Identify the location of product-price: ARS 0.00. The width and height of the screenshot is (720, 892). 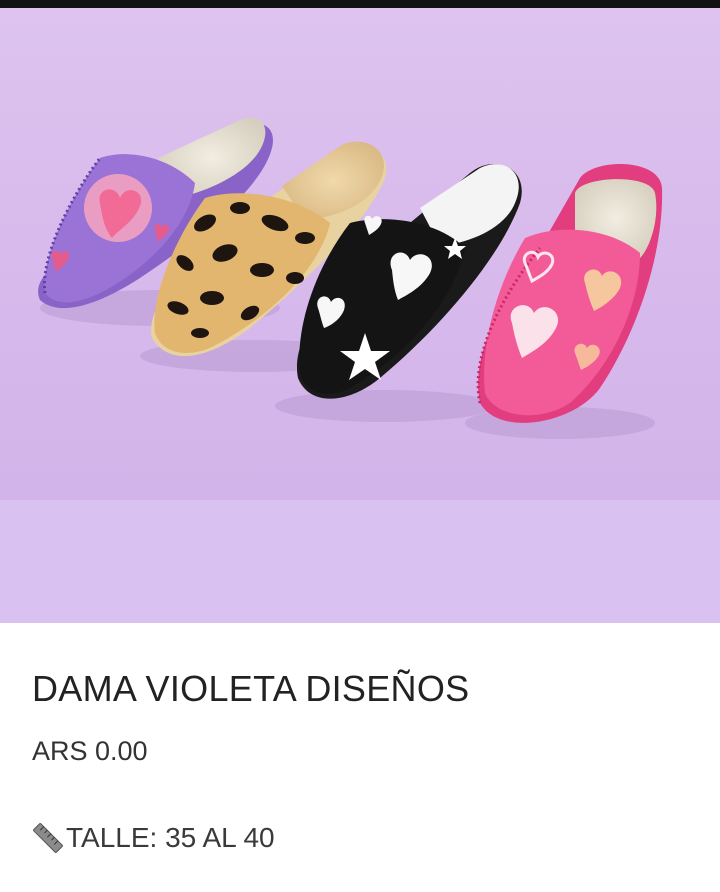
(90, 751).